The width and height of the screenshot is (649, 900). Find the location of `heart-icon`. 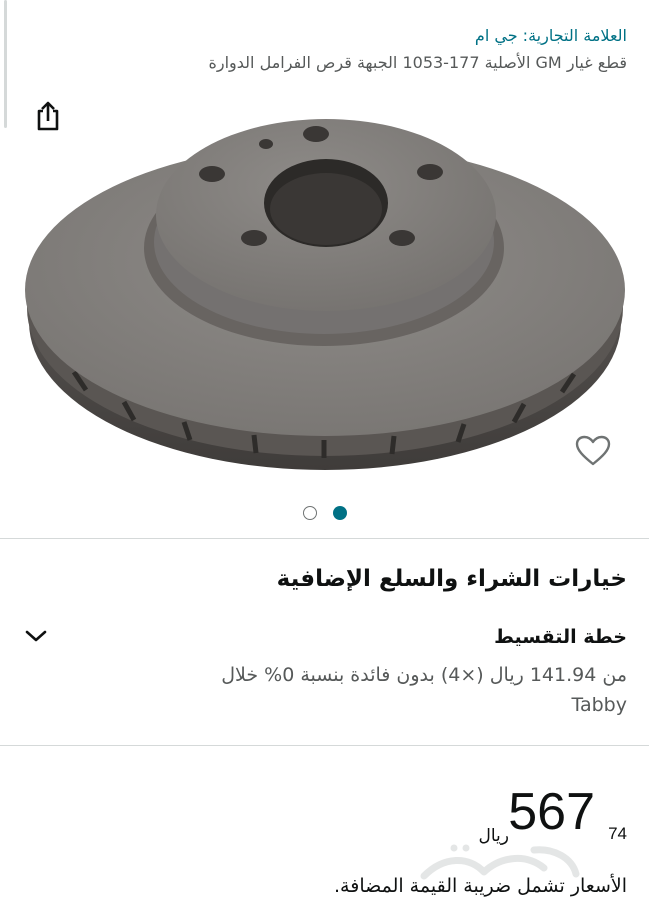

heart-icon is located at coordinates (593, 450).